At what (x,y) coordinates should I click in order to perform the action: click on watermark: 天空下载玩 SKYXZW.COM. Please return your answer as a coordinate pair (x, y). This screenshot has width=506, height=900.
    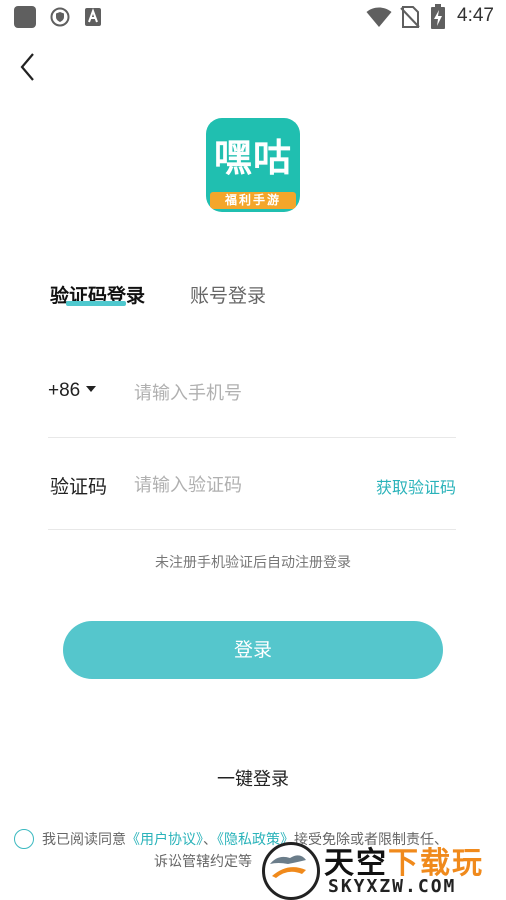
    Looking at the image, I should click on (382, 869).